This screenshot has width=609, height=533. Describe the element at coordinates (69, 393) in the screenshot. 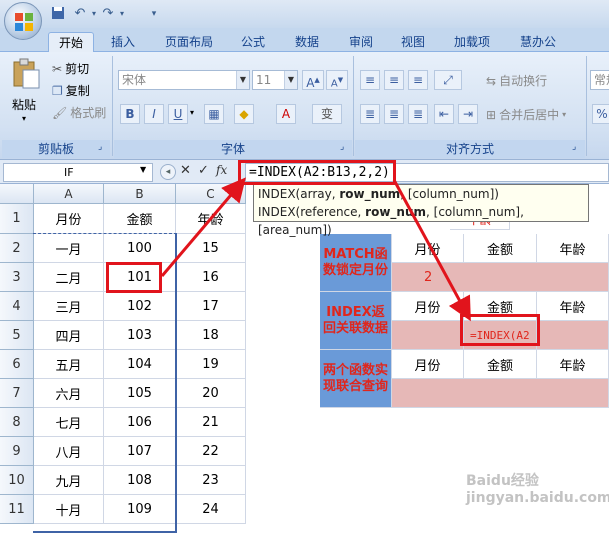

I see `cell-month: 六月` at that location.